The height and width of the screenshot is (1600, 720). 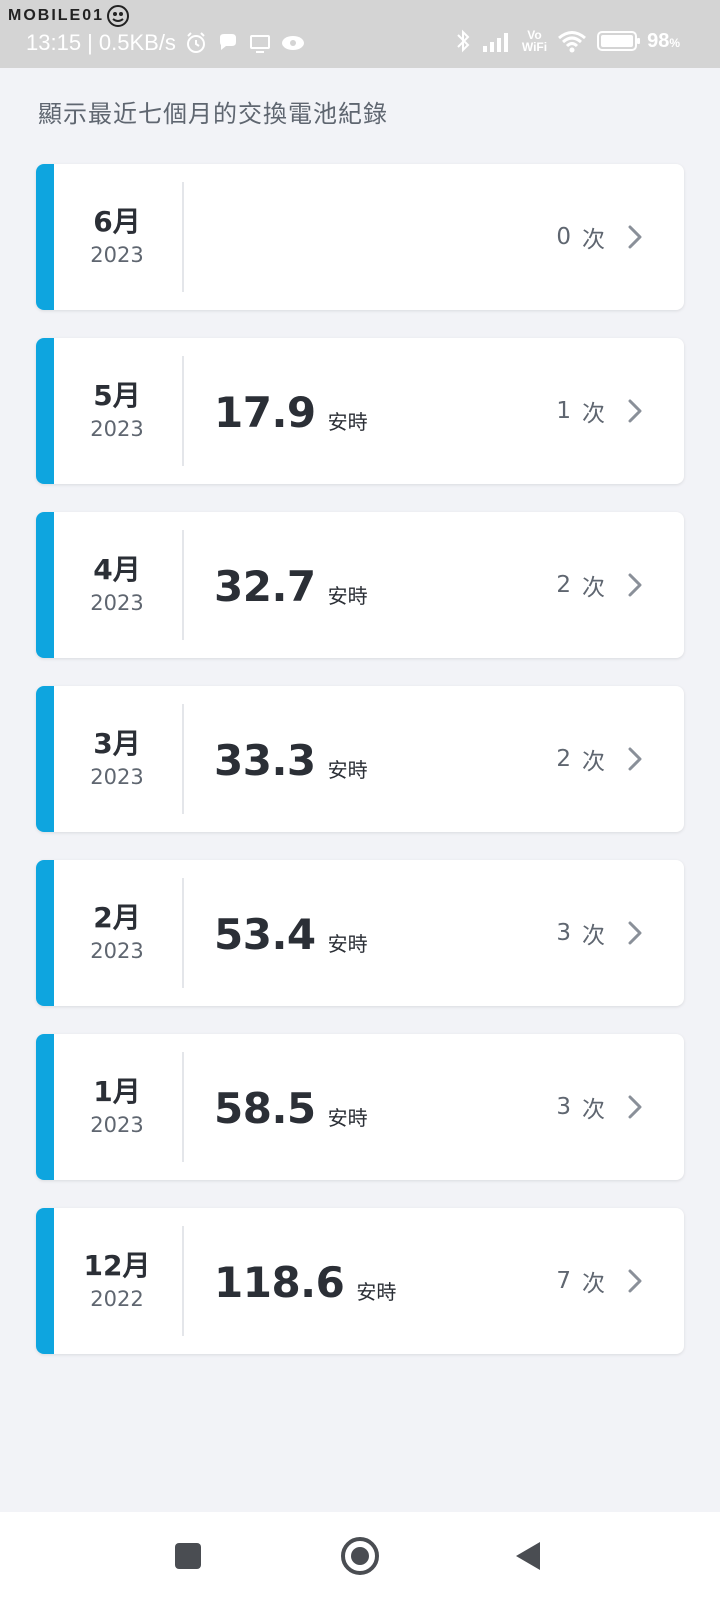 What do you see at coordinates (658, 40) in the screenshot?
I see `battery-value: 98` at bounding box center [658, 40].